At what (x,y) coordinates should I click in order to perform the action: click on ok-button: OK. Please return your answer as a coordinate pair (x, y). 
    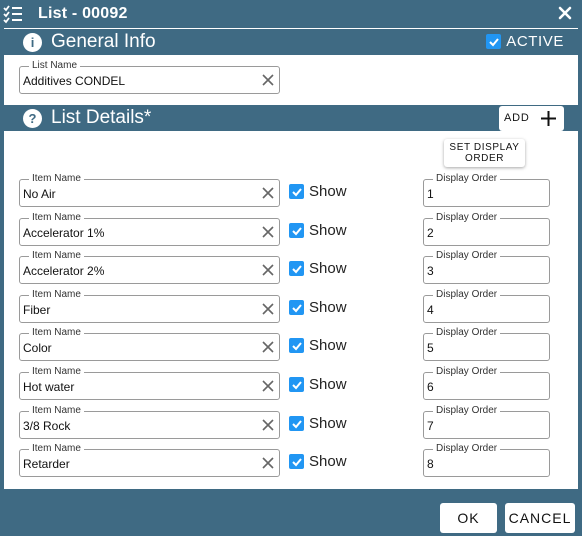
    Looking at the image, I should click on (468, 518).